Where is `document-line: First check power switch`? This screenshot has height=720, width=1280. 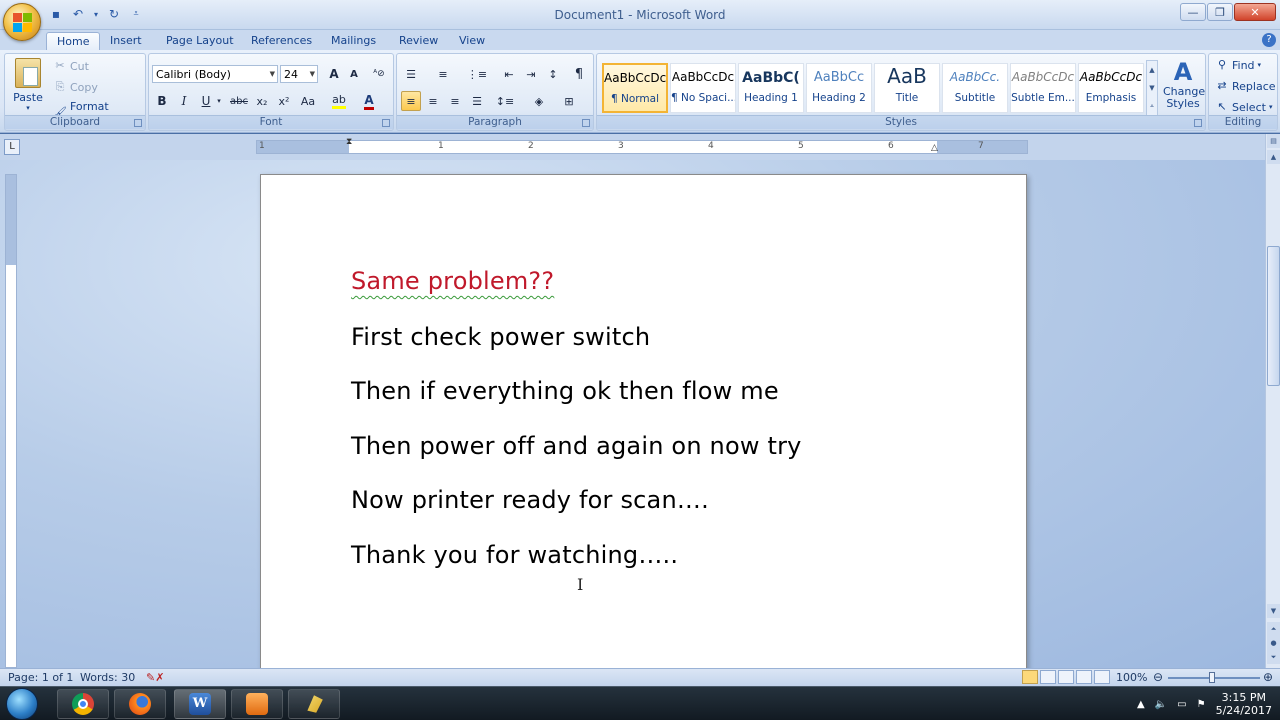
document-line: First check power switch is located at coordinates (500, 337).